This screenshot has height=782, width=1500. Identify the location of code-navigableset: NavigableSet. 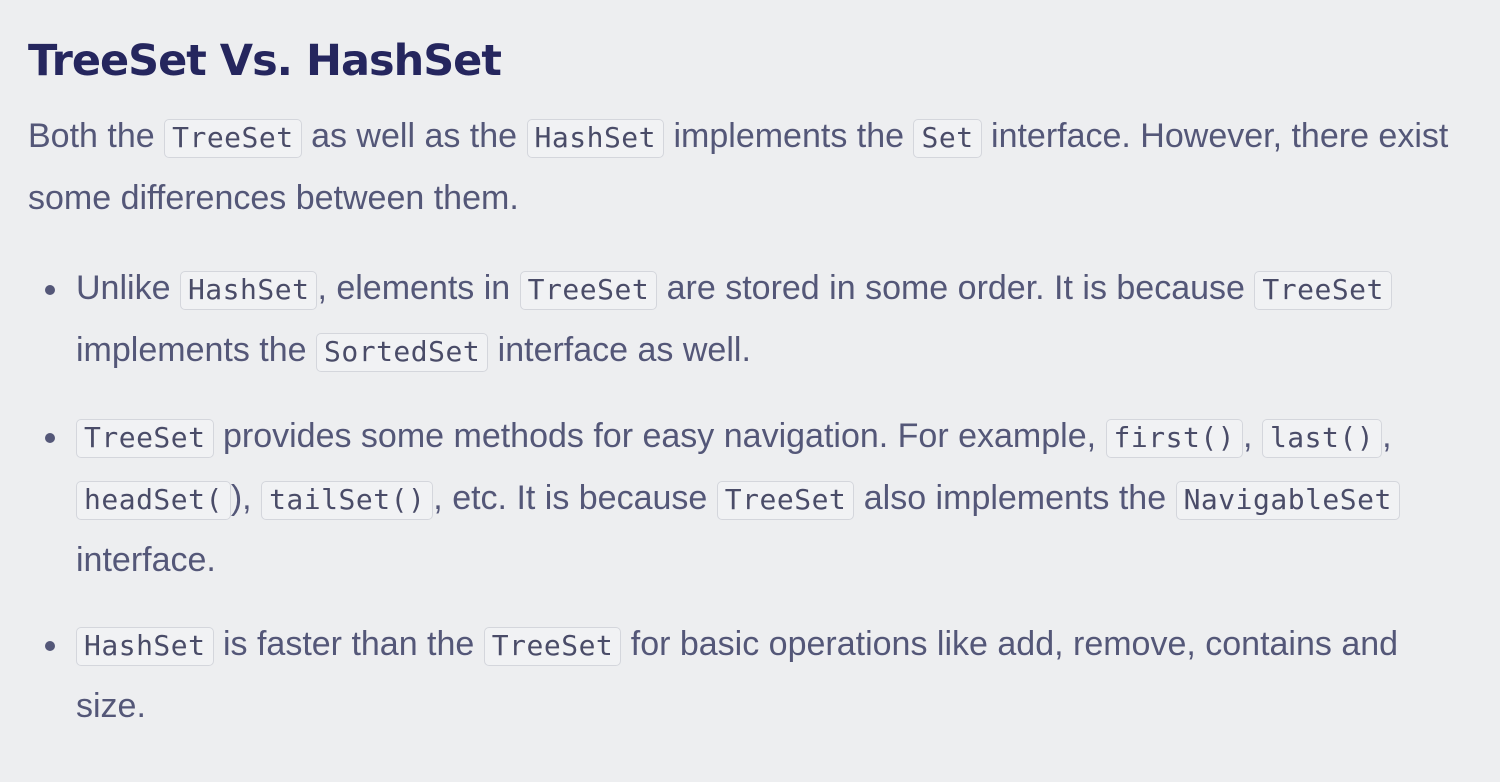
(1287, 500).